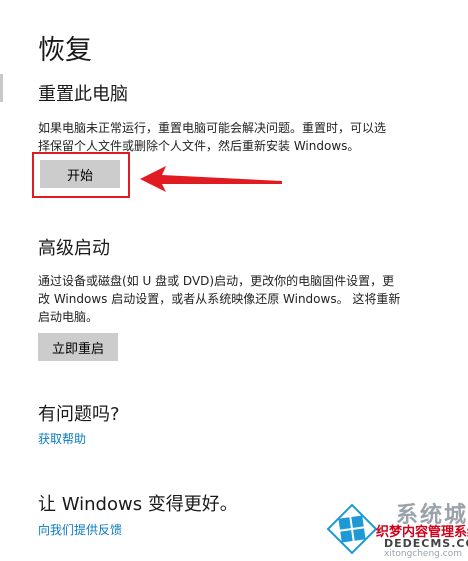 This screenshot has width=468, height=561. What do you see at coordinates (65, 50) in the screenshot?
I see `page-title: 恢复` at bounding box center [65, 50].